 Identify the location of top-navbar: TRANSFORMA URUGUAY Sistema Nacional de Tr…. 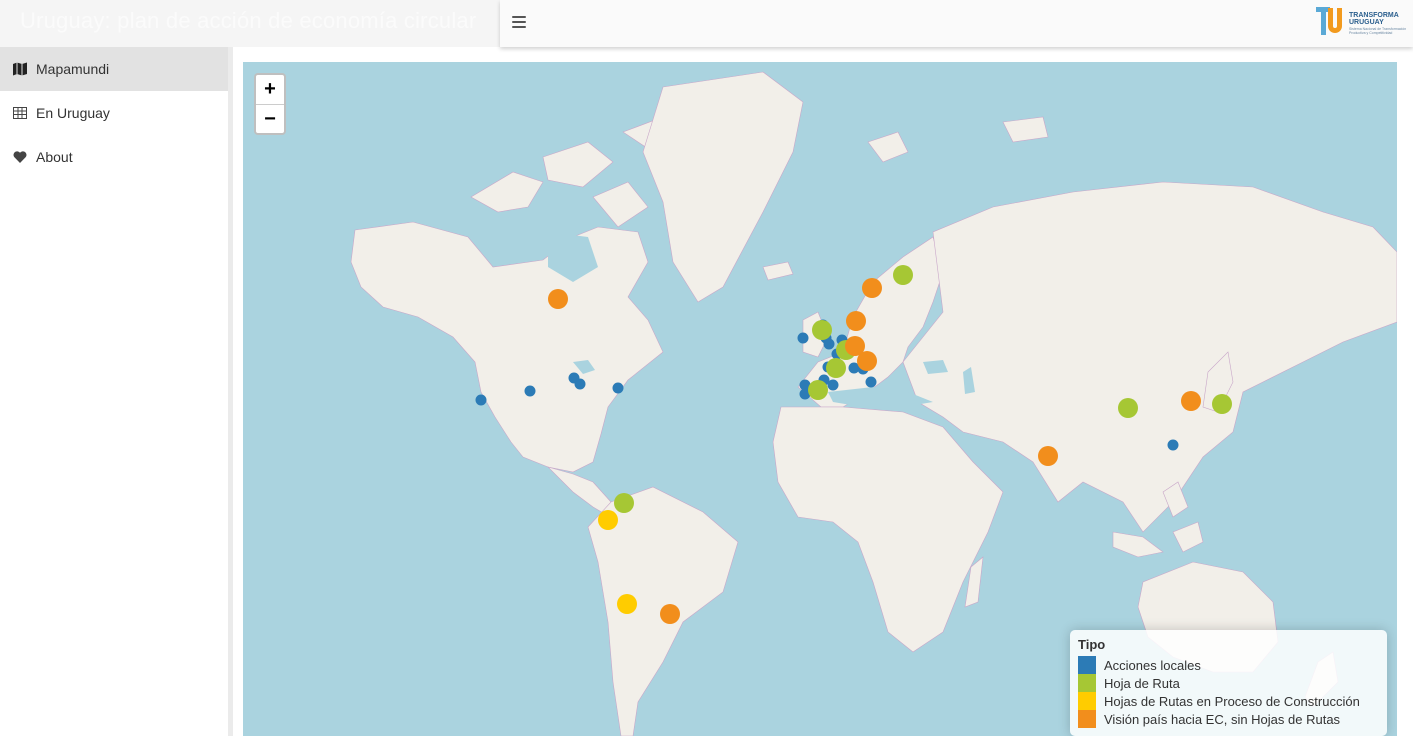
(956, 23).